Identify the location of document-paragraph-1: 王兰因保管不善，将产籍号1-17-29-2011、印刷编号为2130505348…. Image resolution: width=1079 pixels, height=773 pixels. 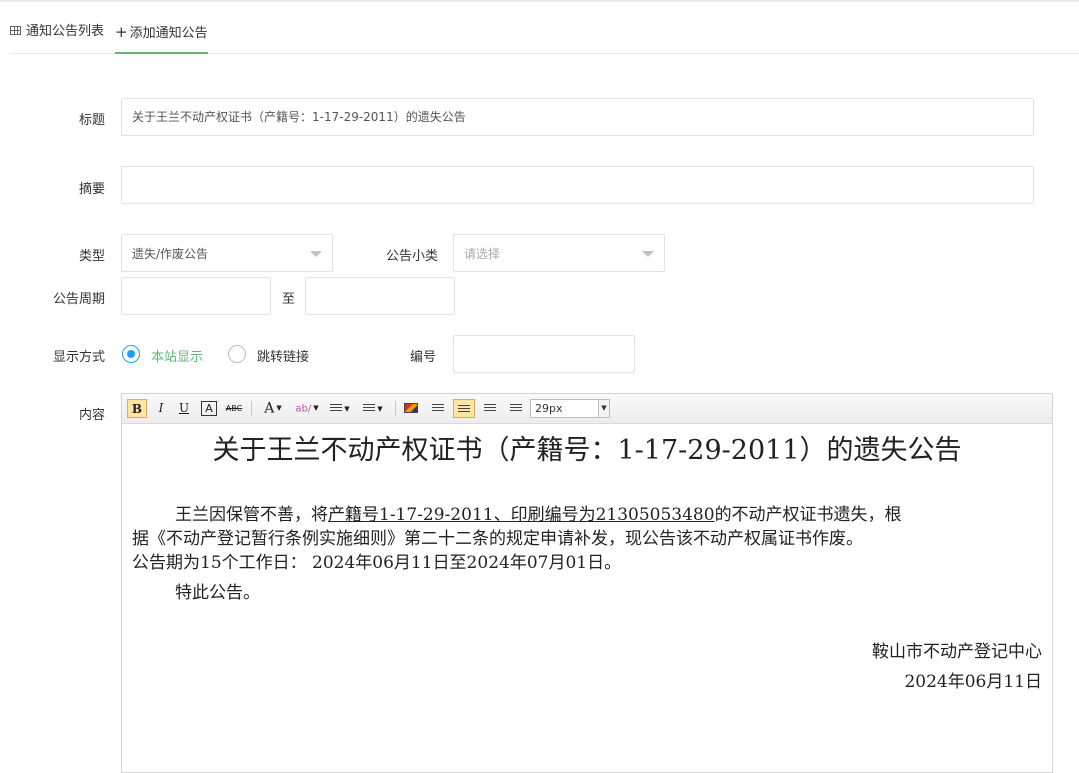
(517, 515).